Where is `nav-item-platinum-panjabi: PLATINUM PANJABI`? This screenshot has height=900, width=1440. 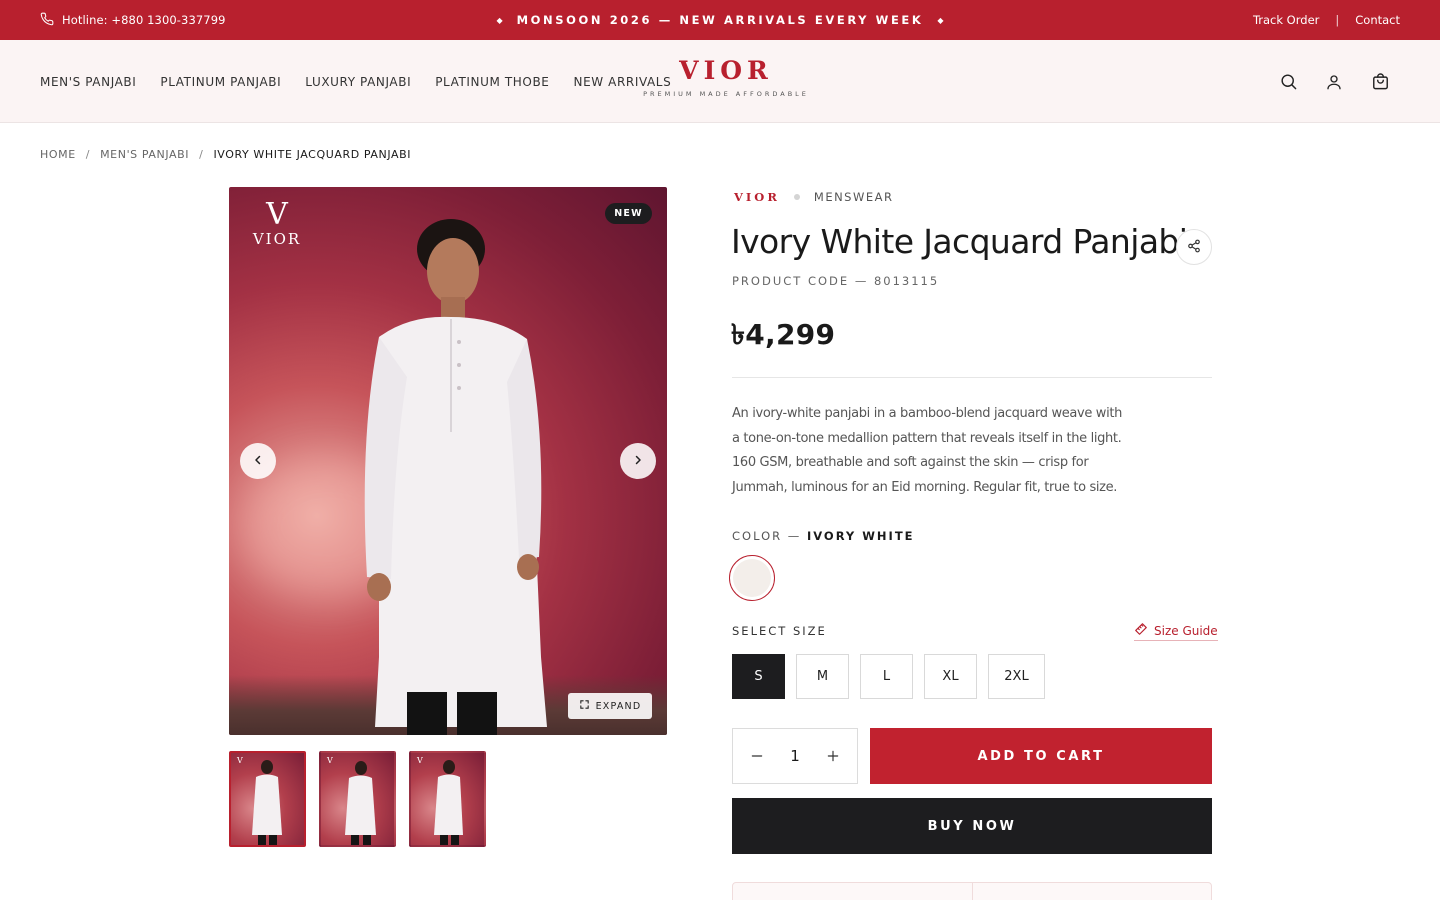
nav-item-platinum-panjabi: PLATINUM PANJABI is located at coordinates (220, 82).